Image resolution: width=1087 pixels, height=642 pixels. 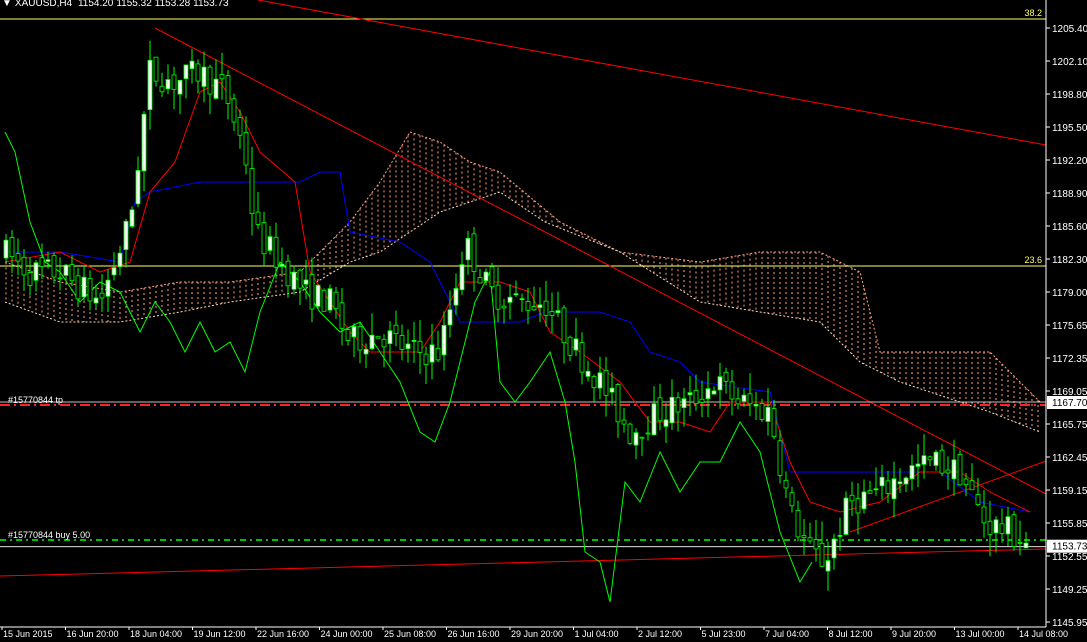 What do you see at coordinates (7, 4) in the screenshot?
I see `dropdown-arrow-icon: ▼` at bounding box center [7, 4].